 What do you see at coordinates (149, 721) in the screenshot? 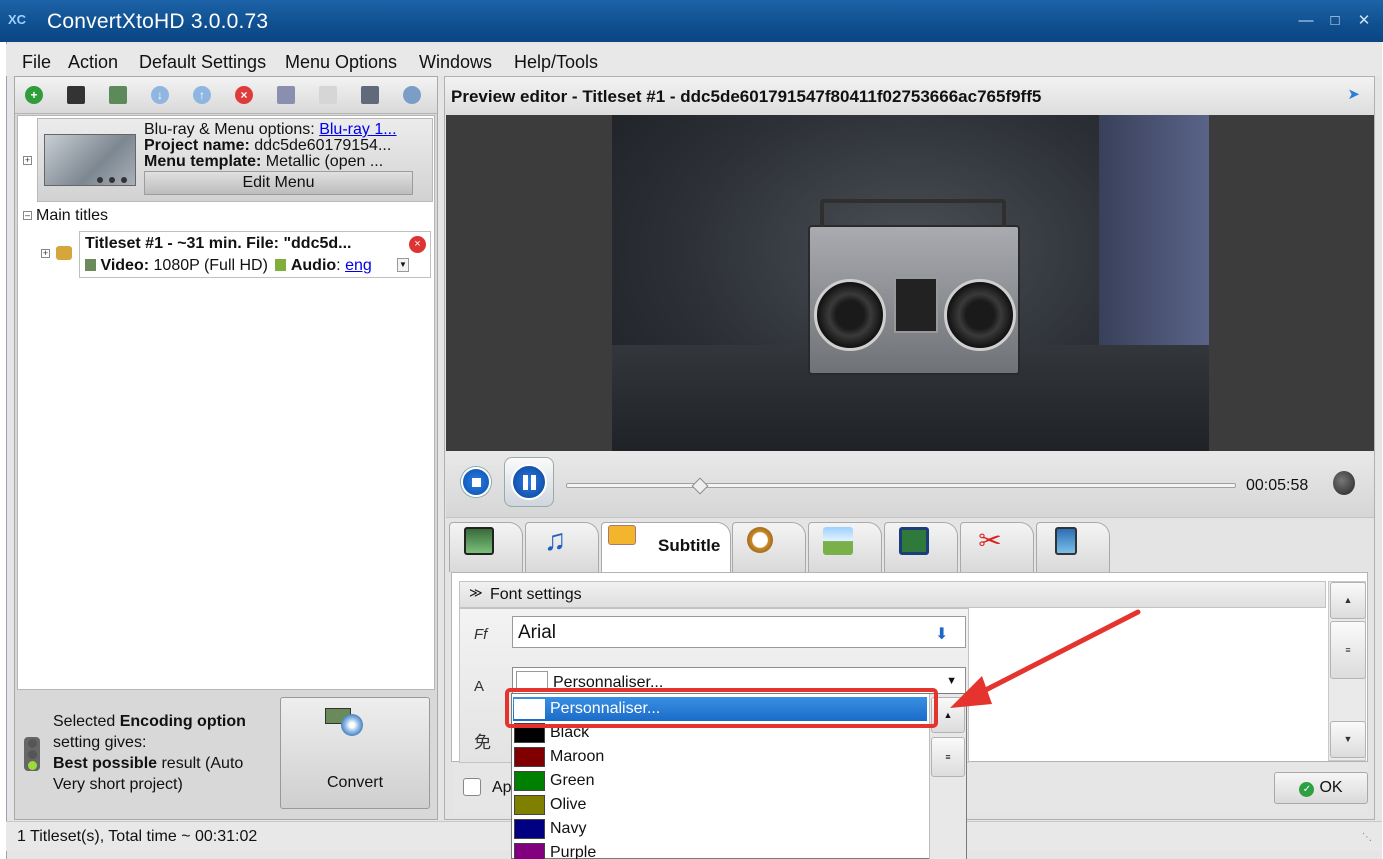
I see `encoding-line-1: Selected Encoding option` at bounding box center [149, 721].